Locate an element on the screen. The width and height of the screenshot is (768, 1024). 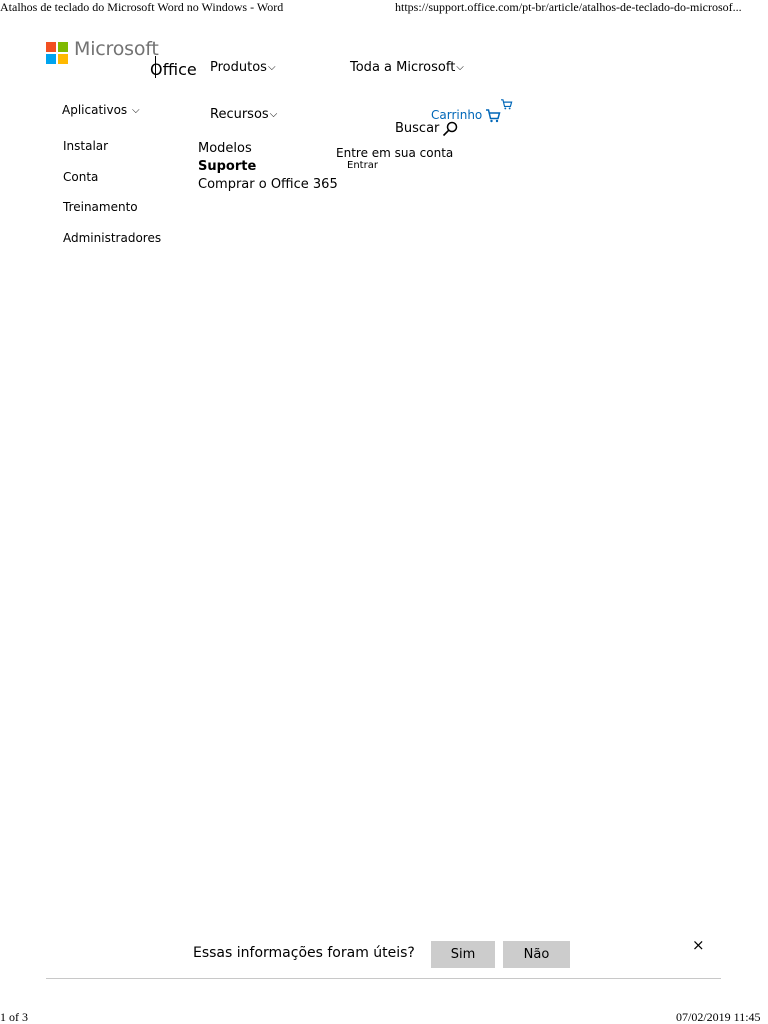
search-button: Buscar is located at coordinates (417, 128).